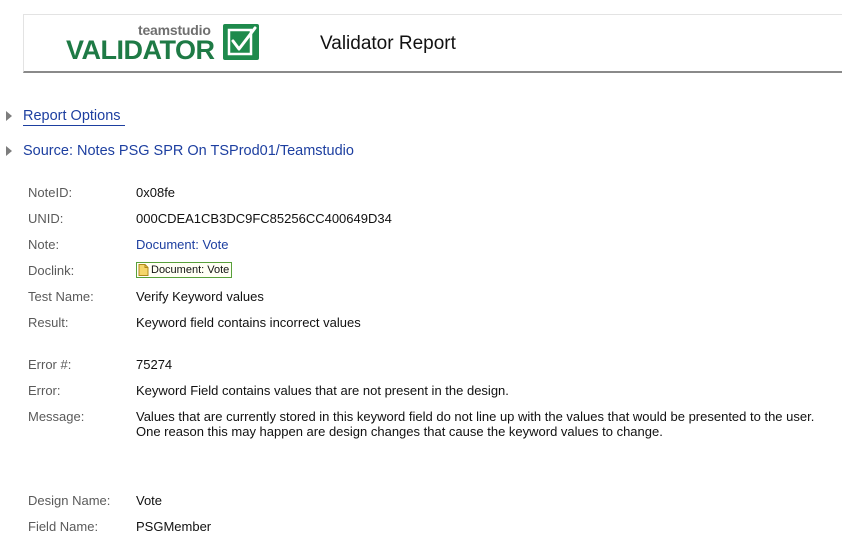 This screenshot has height=543, width=842. I want to click on doclink-button: Document: Vote, so click(184, 270).